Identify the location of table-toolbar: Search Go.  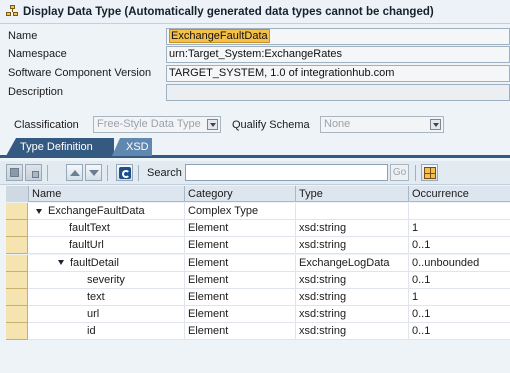
(255, 173).